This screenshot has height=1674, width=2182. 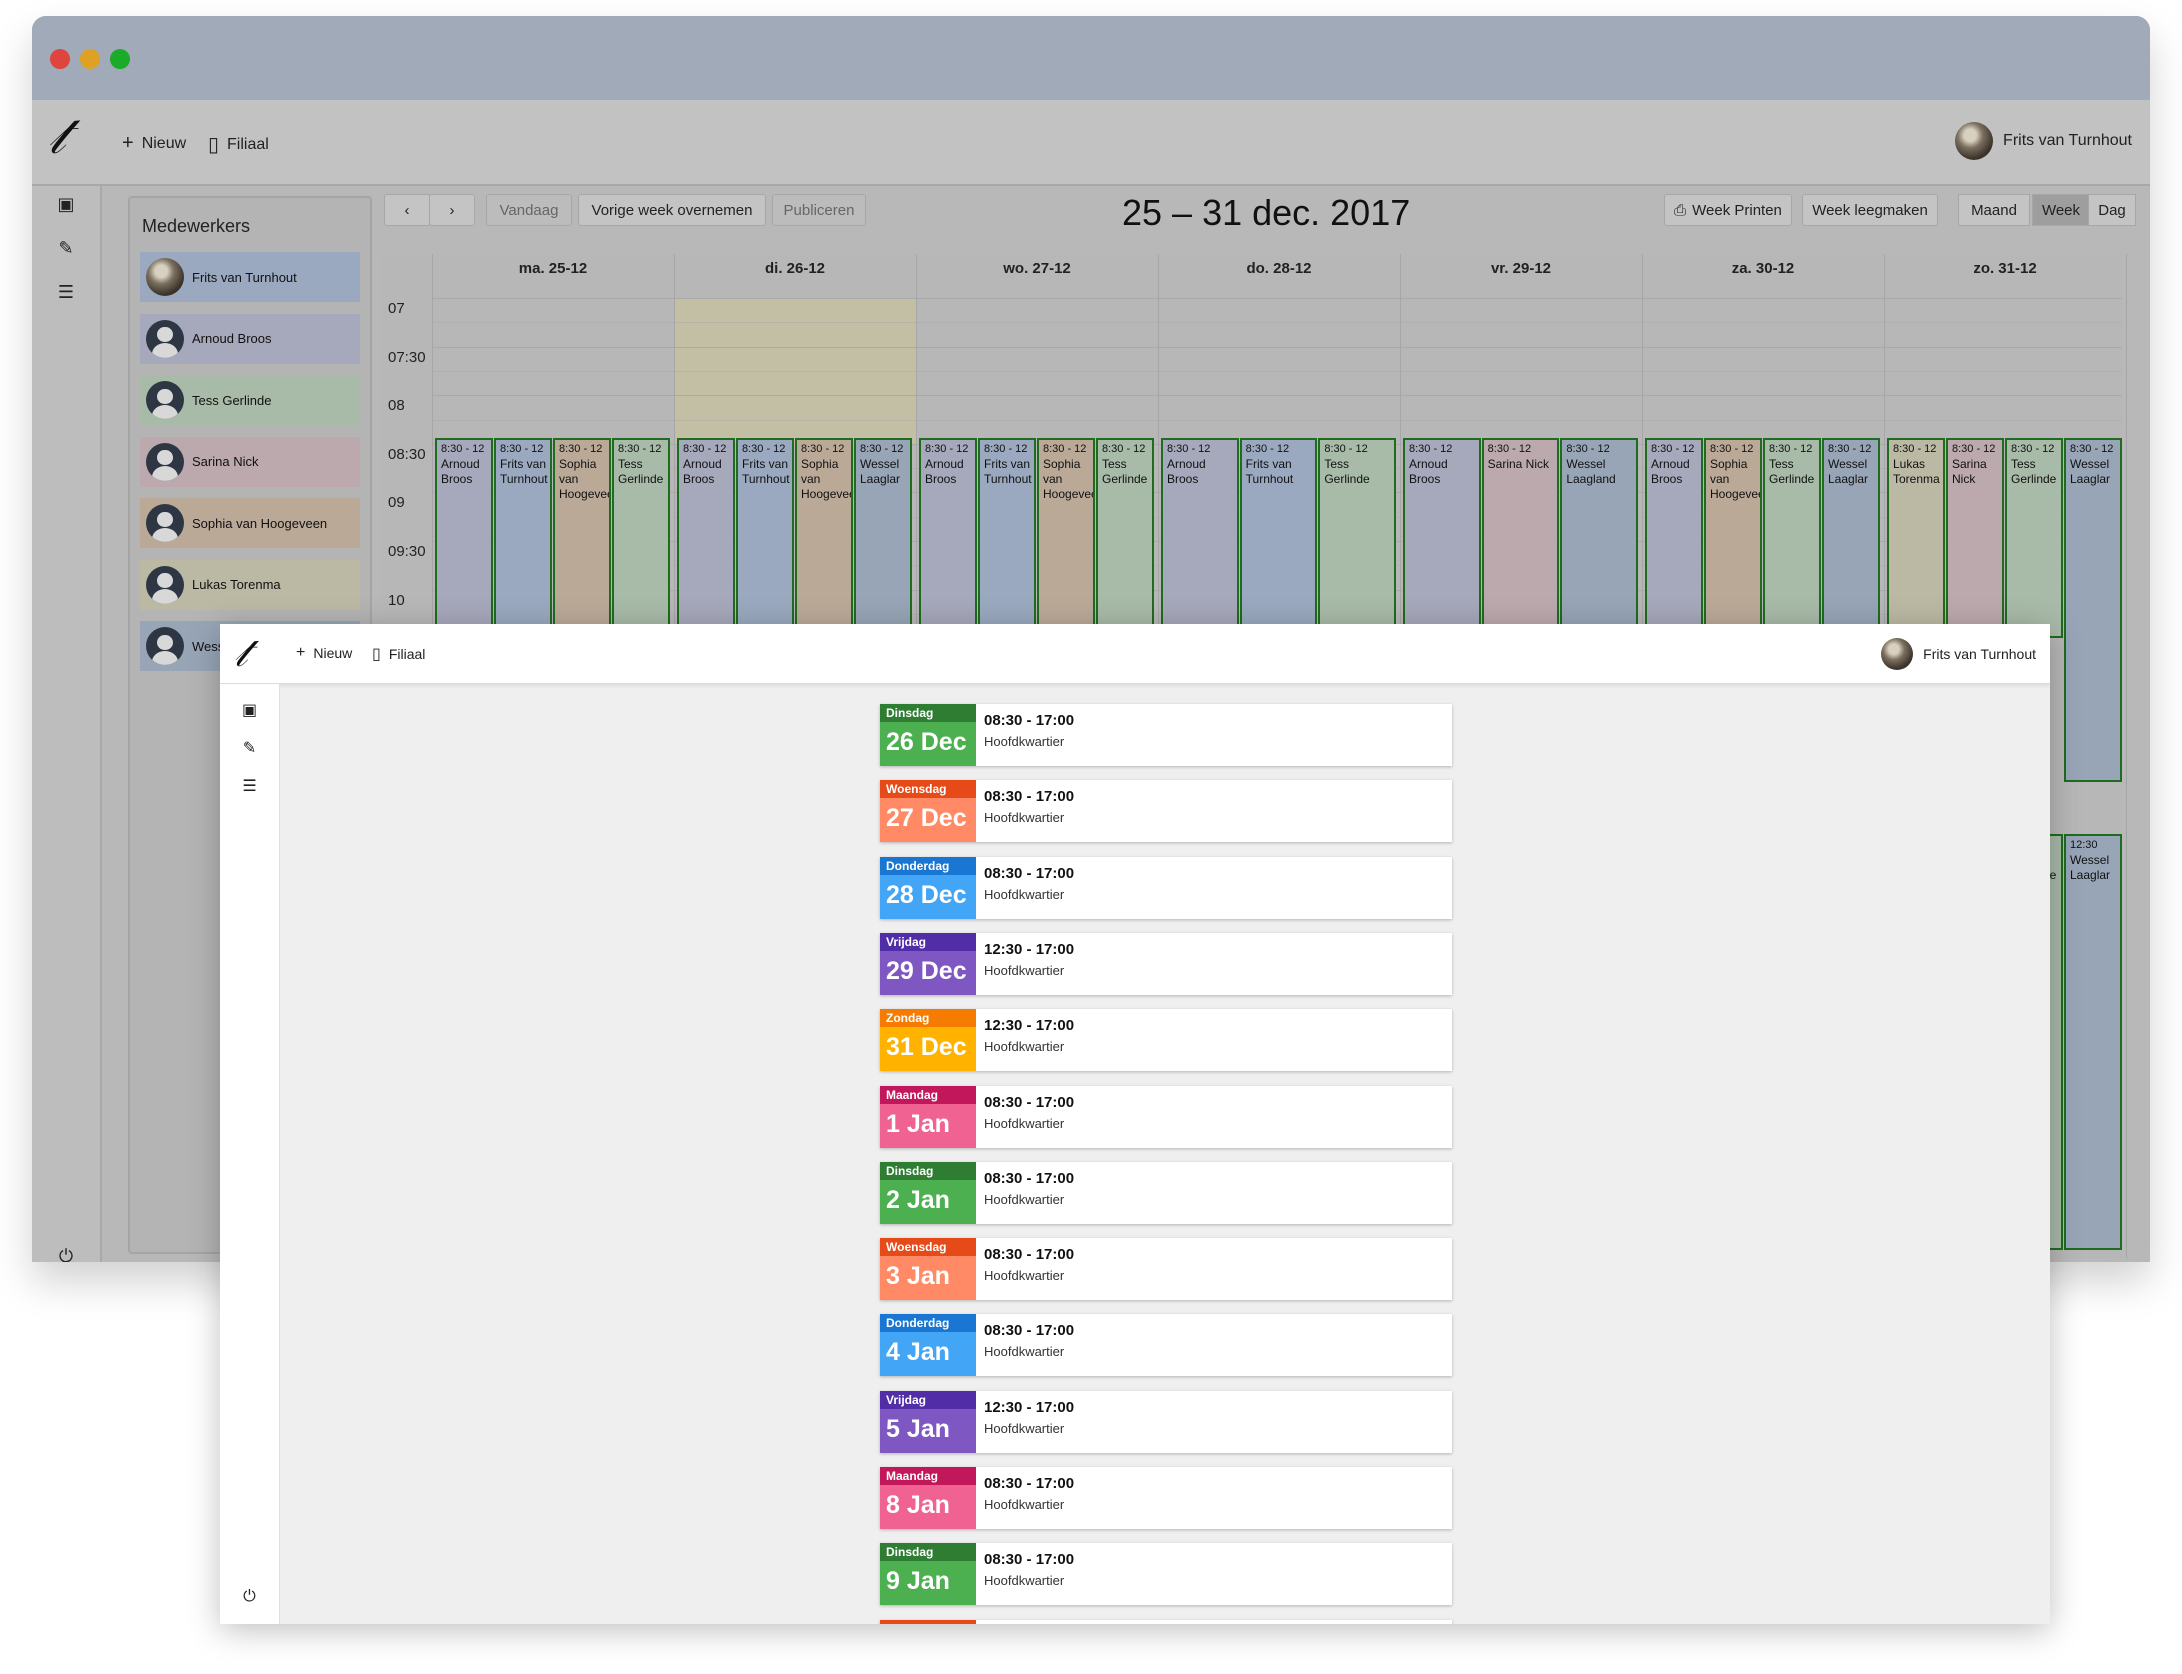 I want to click on new-label: Nieuw, so click(x=164, y=143).